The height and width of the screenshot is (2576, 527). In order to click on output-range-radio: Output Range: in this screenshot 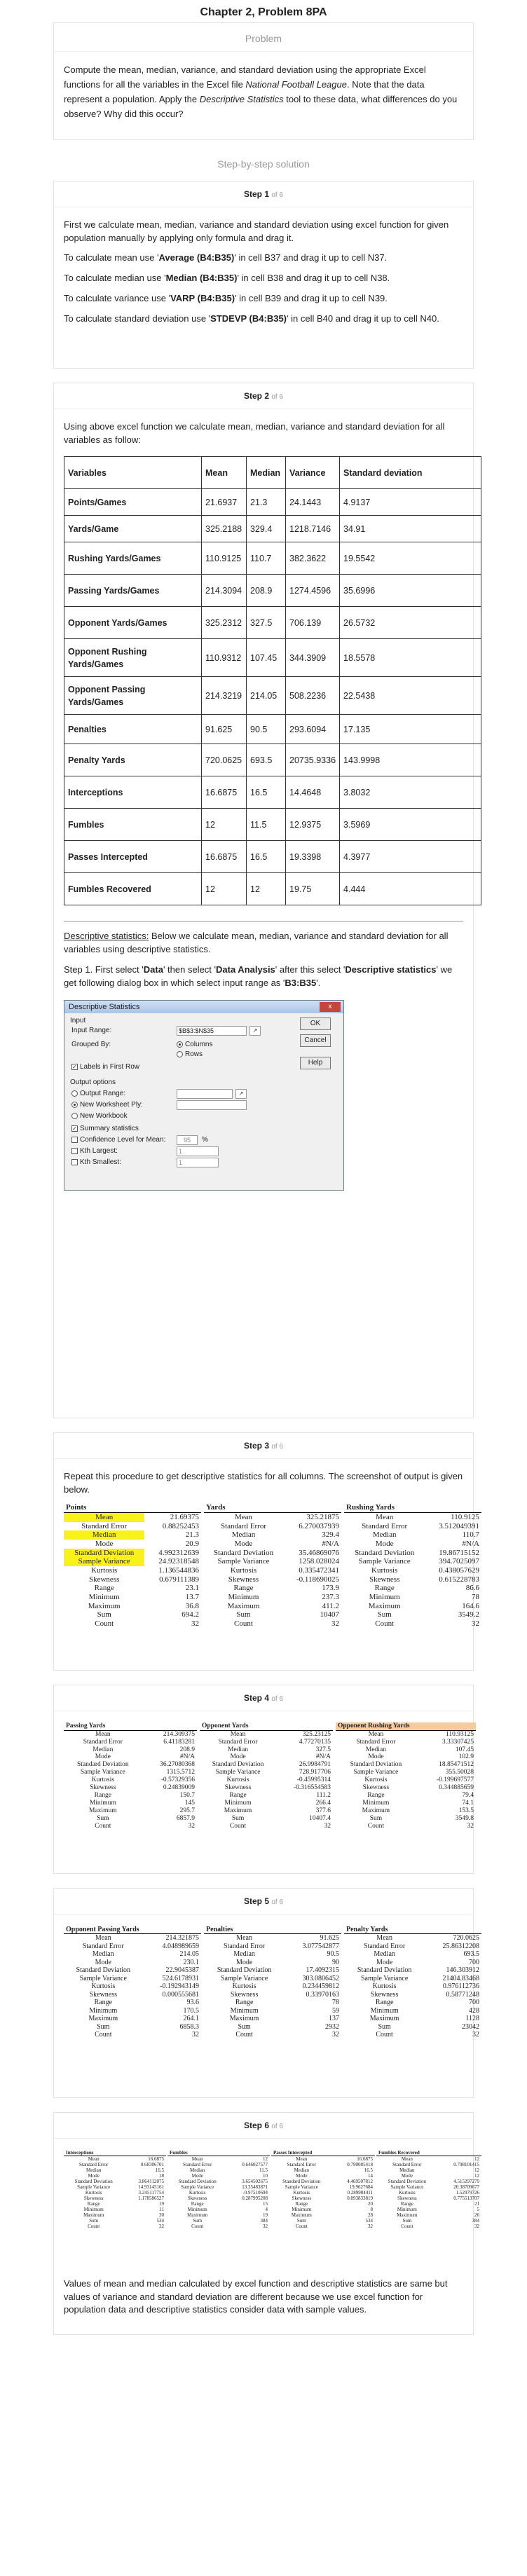, I will do `click(98, 1094)`.